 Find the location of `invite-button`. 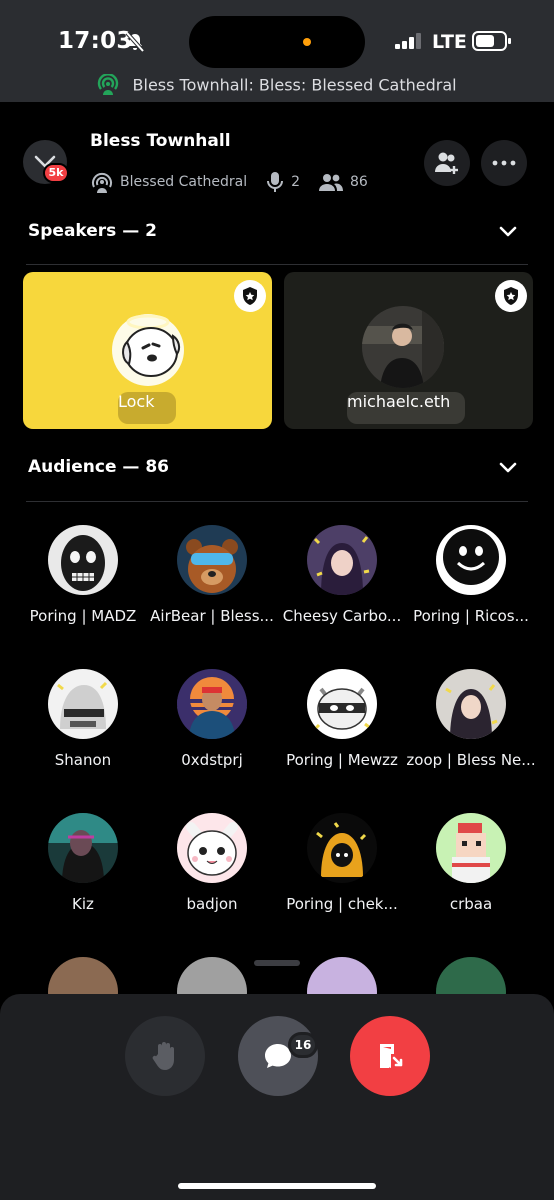

invite-button is located at coordinates (447, 163).